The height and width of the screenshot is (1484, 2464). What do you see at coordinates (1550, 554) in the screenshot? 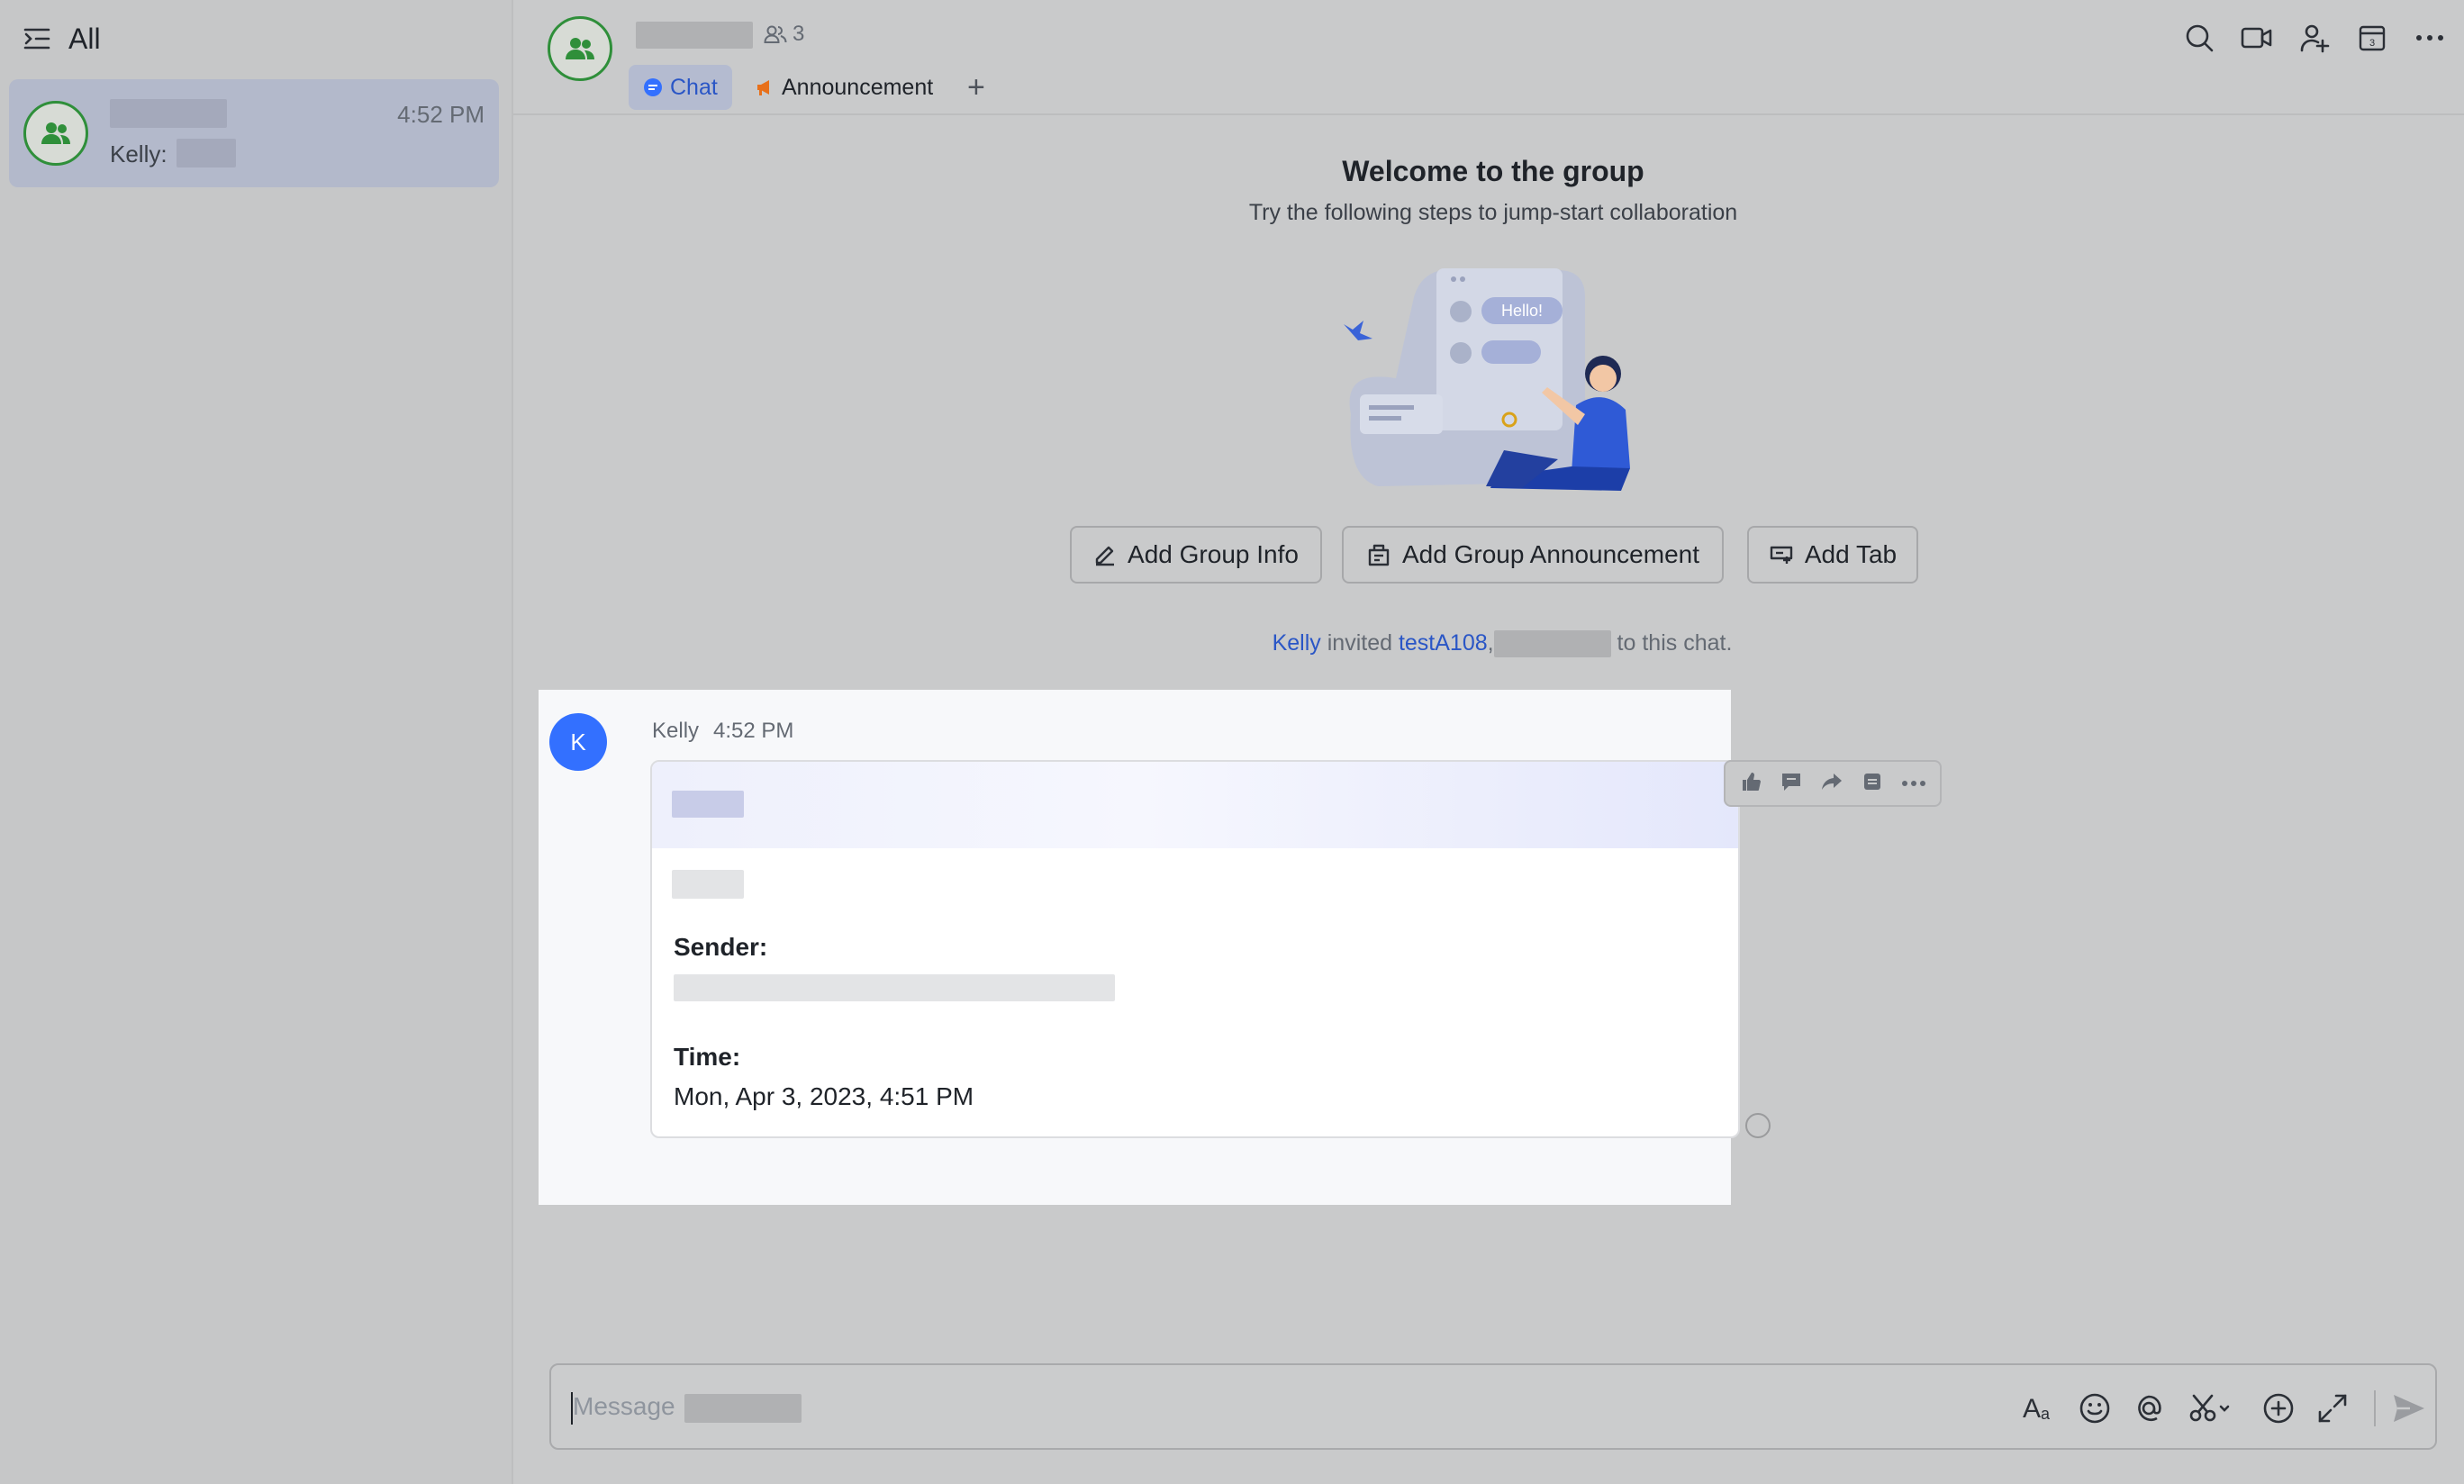
I see `add-group-announcement-label: Add Group Announcement` at bounding box center [1550, 554].